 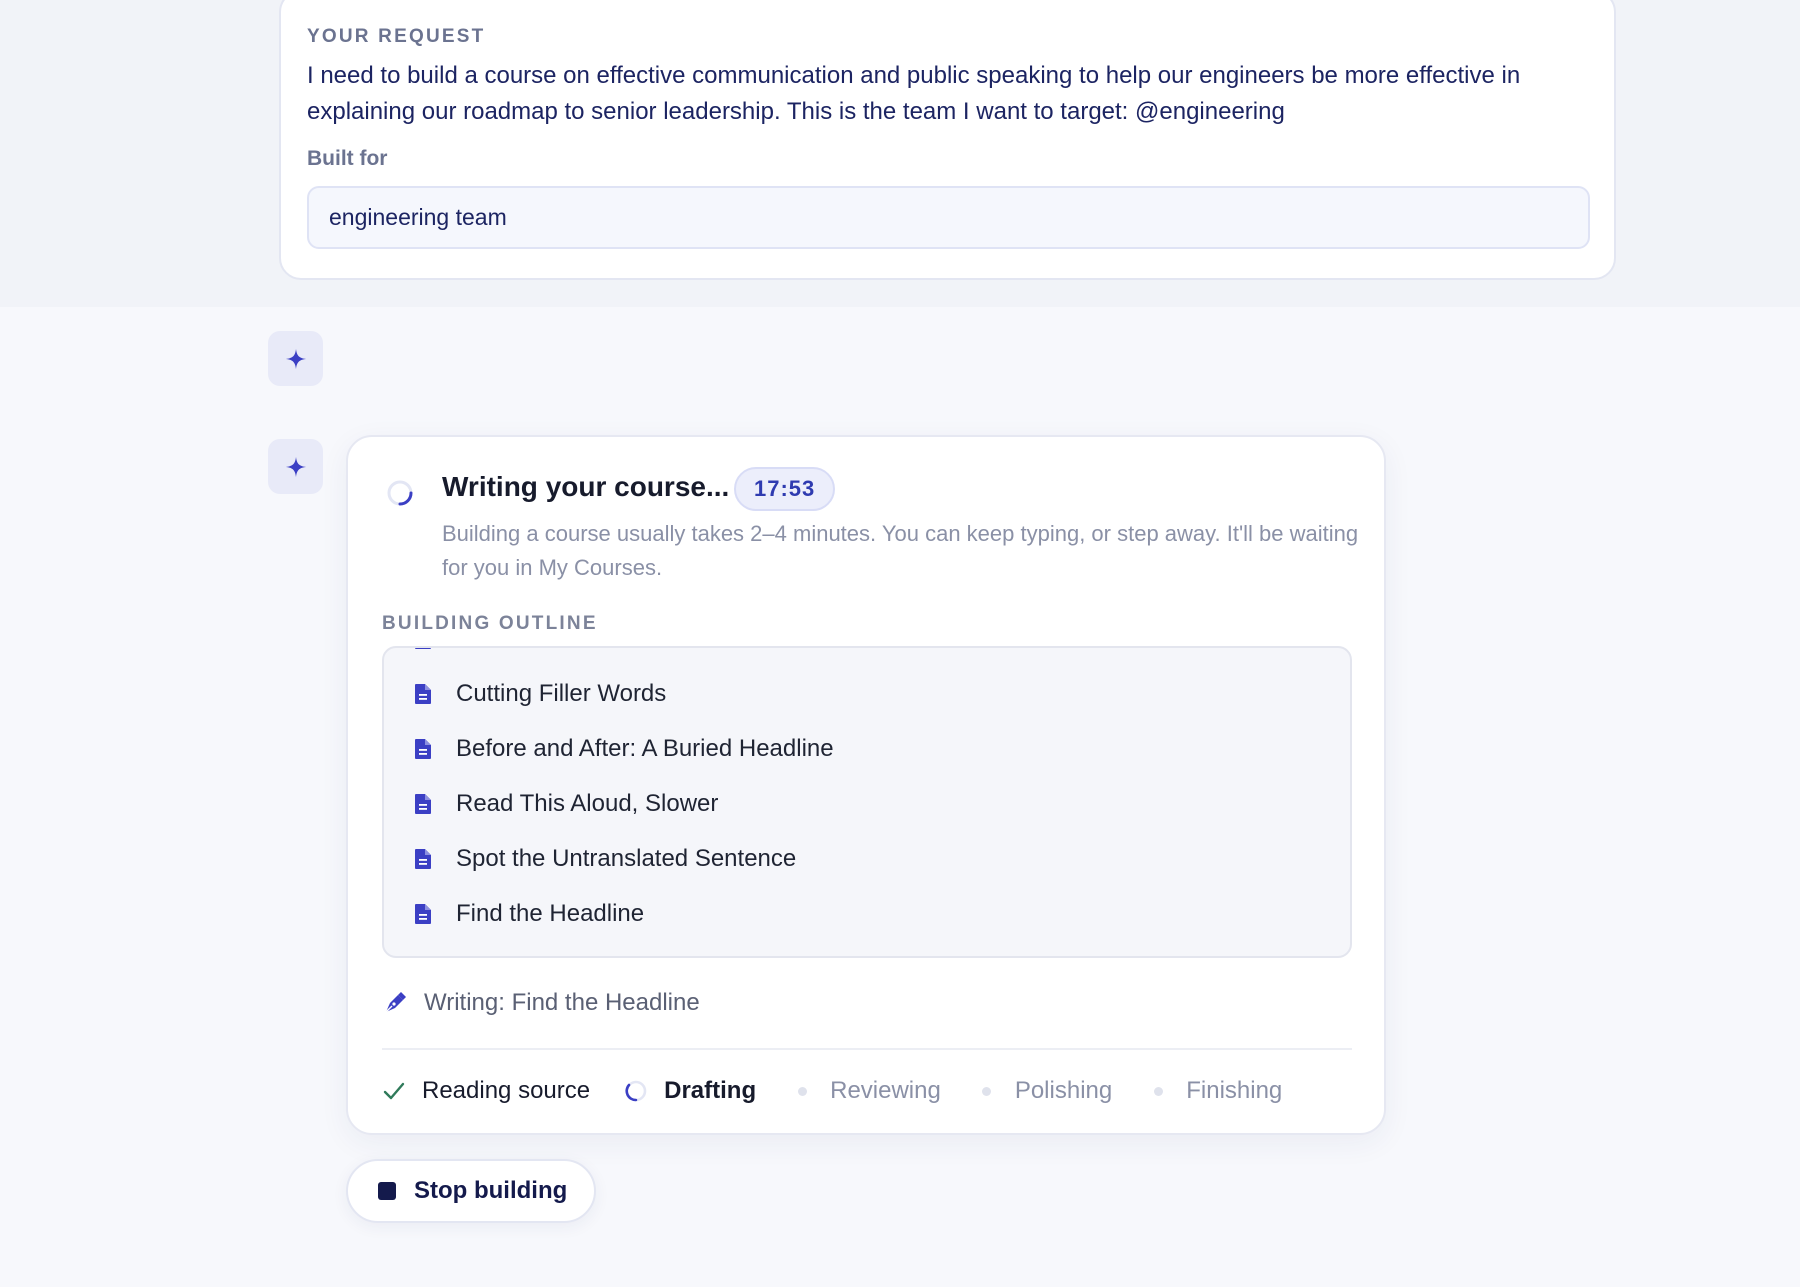 I want to click on outline-item: Spot the Untranslated Sentence, so click(x=867, y=858).